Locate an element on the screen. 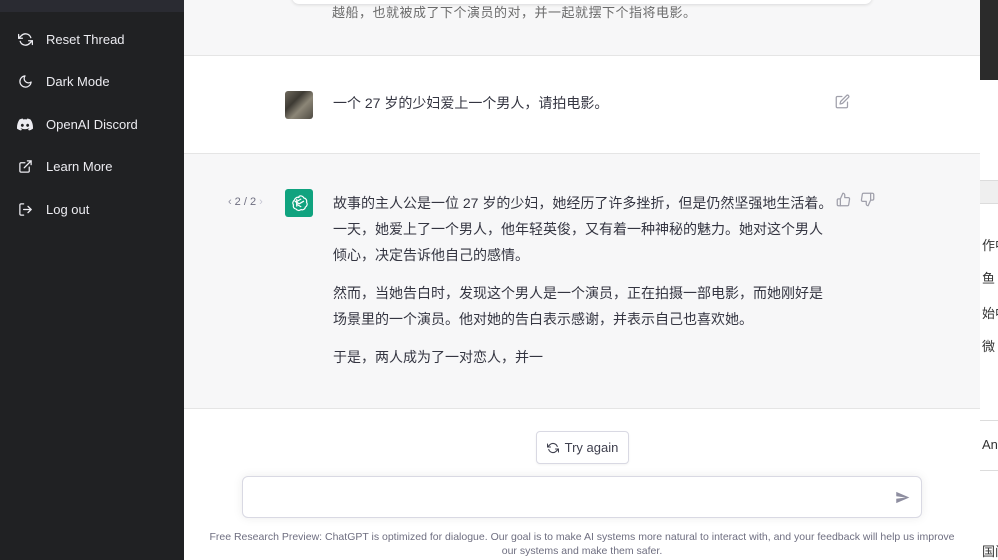 The width and height of the screenshot is (998, 560). prompt-input-box is located at coordinates (582, 497).